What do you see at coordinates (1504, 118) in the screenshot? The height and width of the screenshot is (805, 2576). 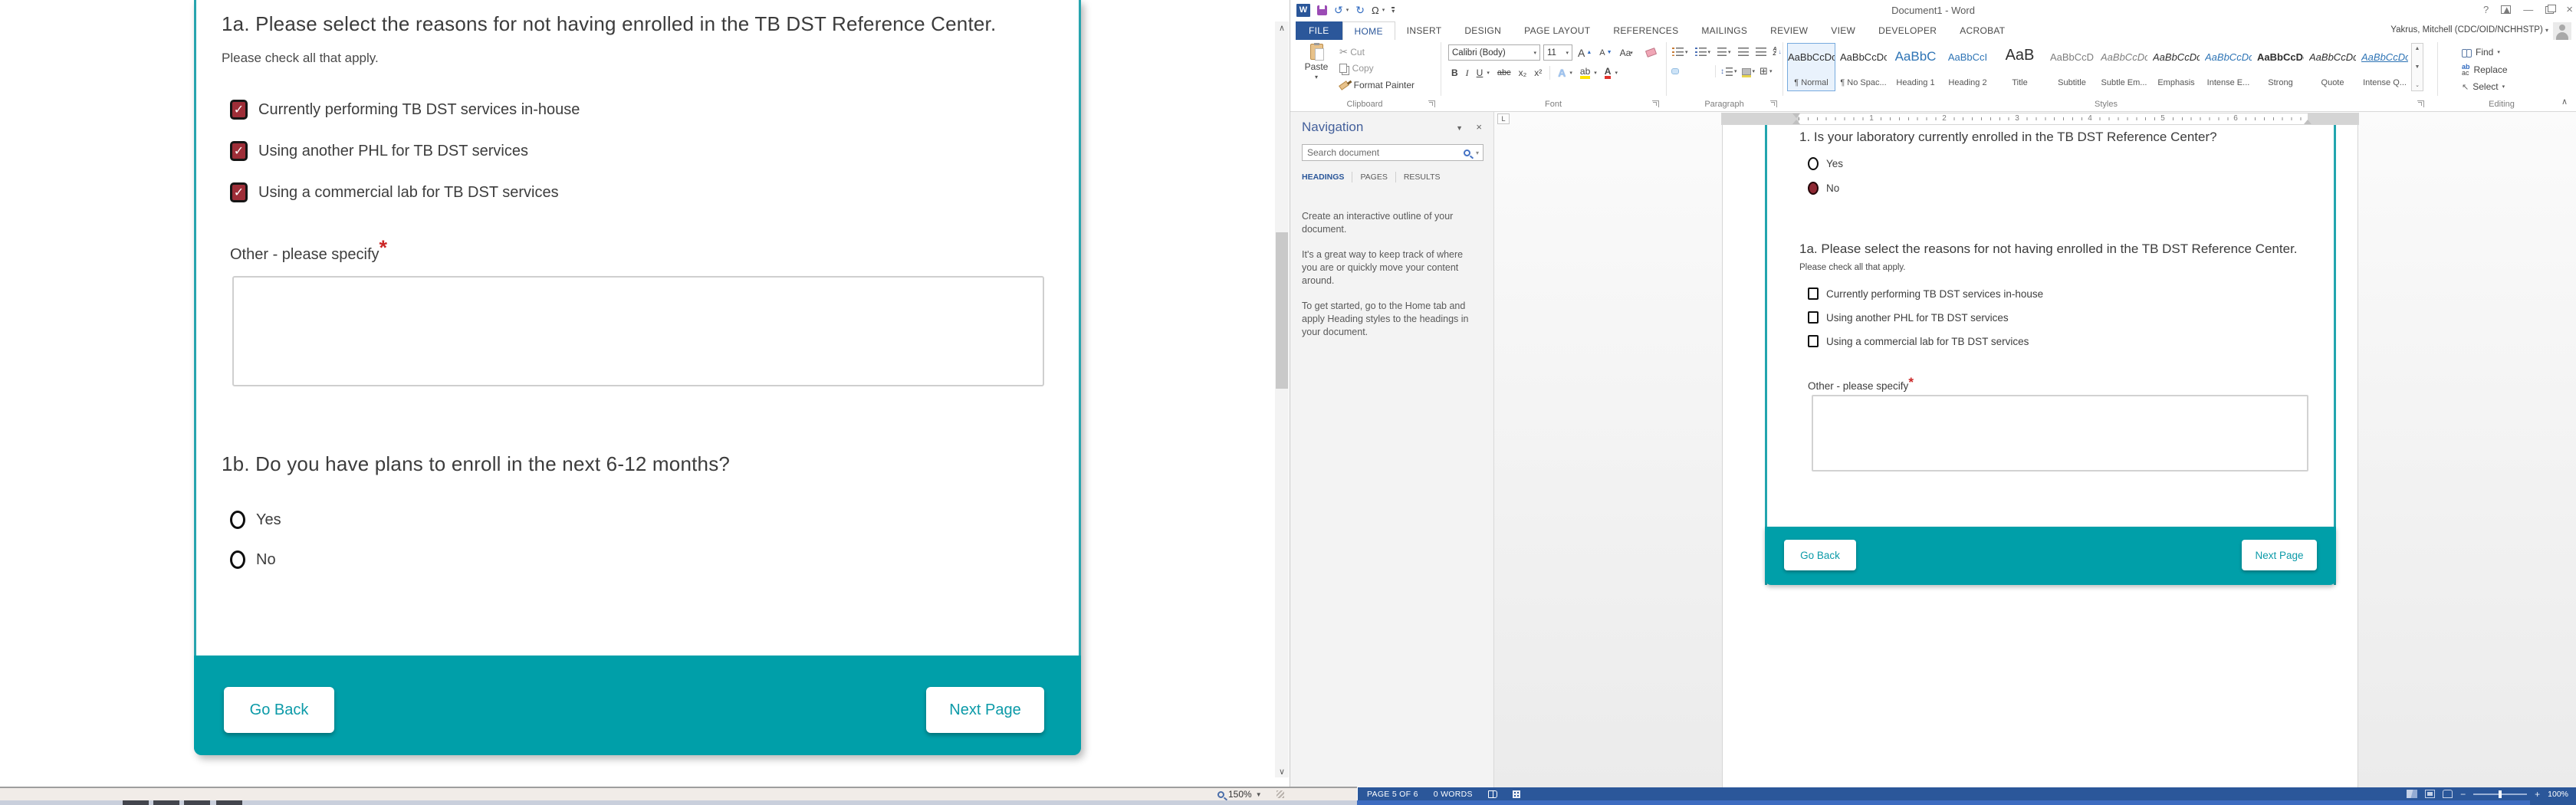 I see `tab-selector: L` at bounding box center [1504, 118].